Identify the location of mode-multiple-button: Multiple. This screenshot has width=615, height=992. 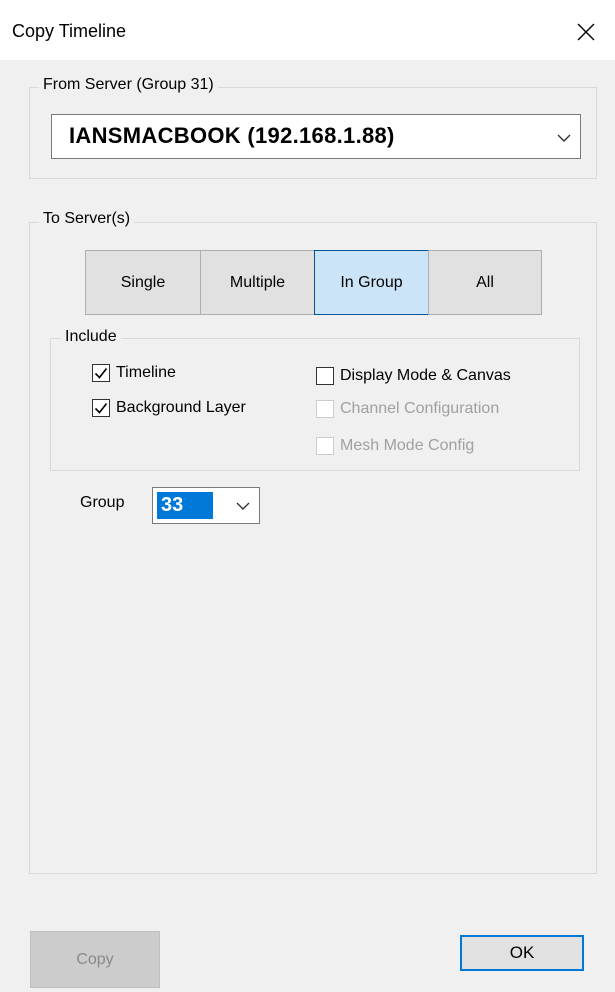
(257, 282).